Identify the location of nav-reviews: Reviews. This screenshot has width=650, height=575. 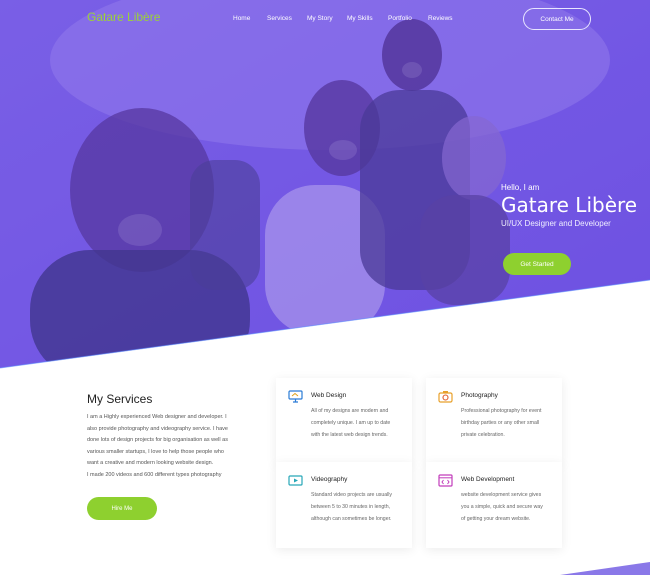
(440, 18).